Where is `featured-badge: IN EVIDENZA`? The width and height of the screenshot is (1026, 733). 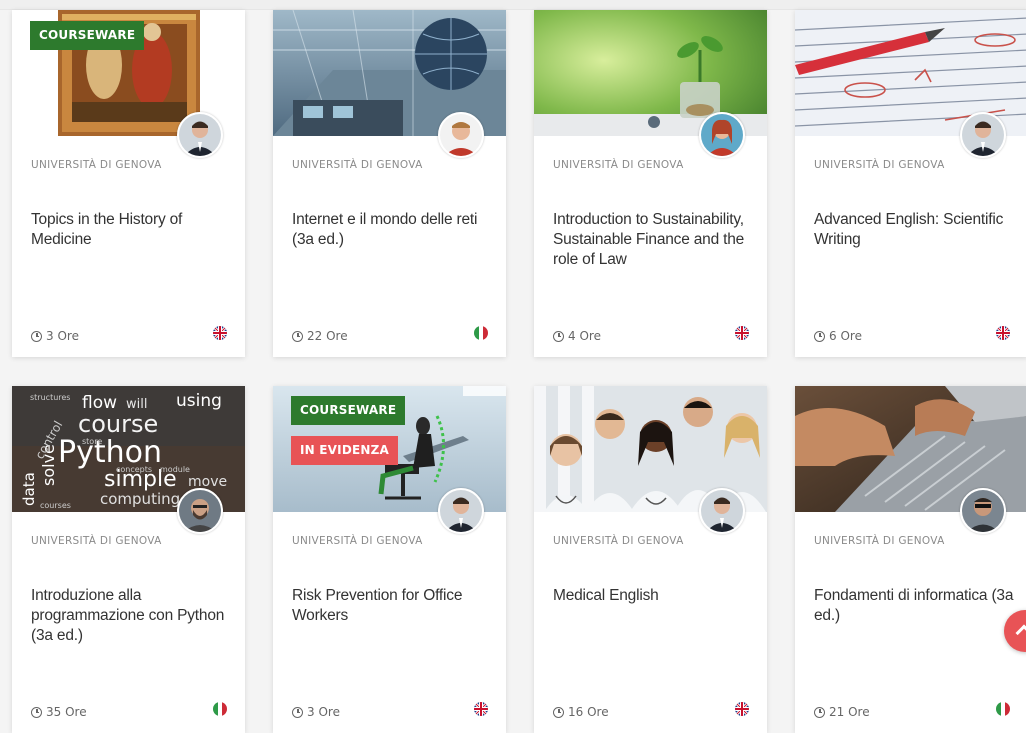
featured-badge: IN EVIDENZA is located at coordinates (345, 450).